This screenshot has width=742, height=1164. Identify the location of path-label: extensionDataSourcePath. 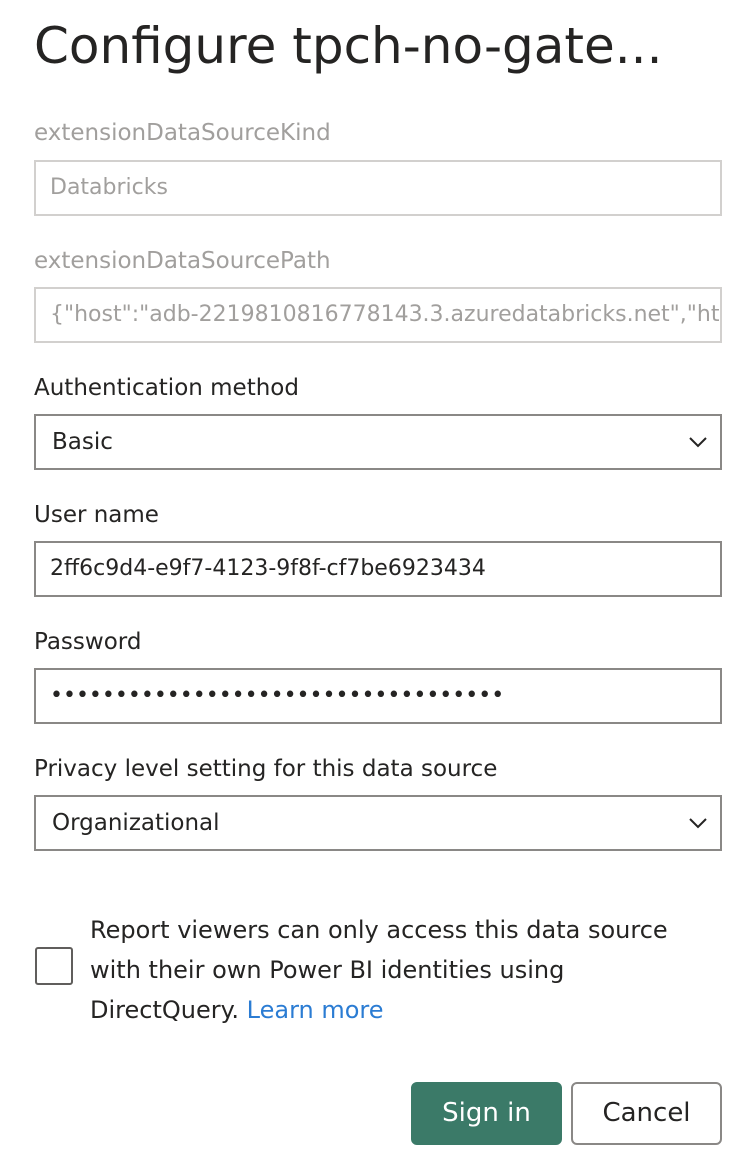
(182, 261).